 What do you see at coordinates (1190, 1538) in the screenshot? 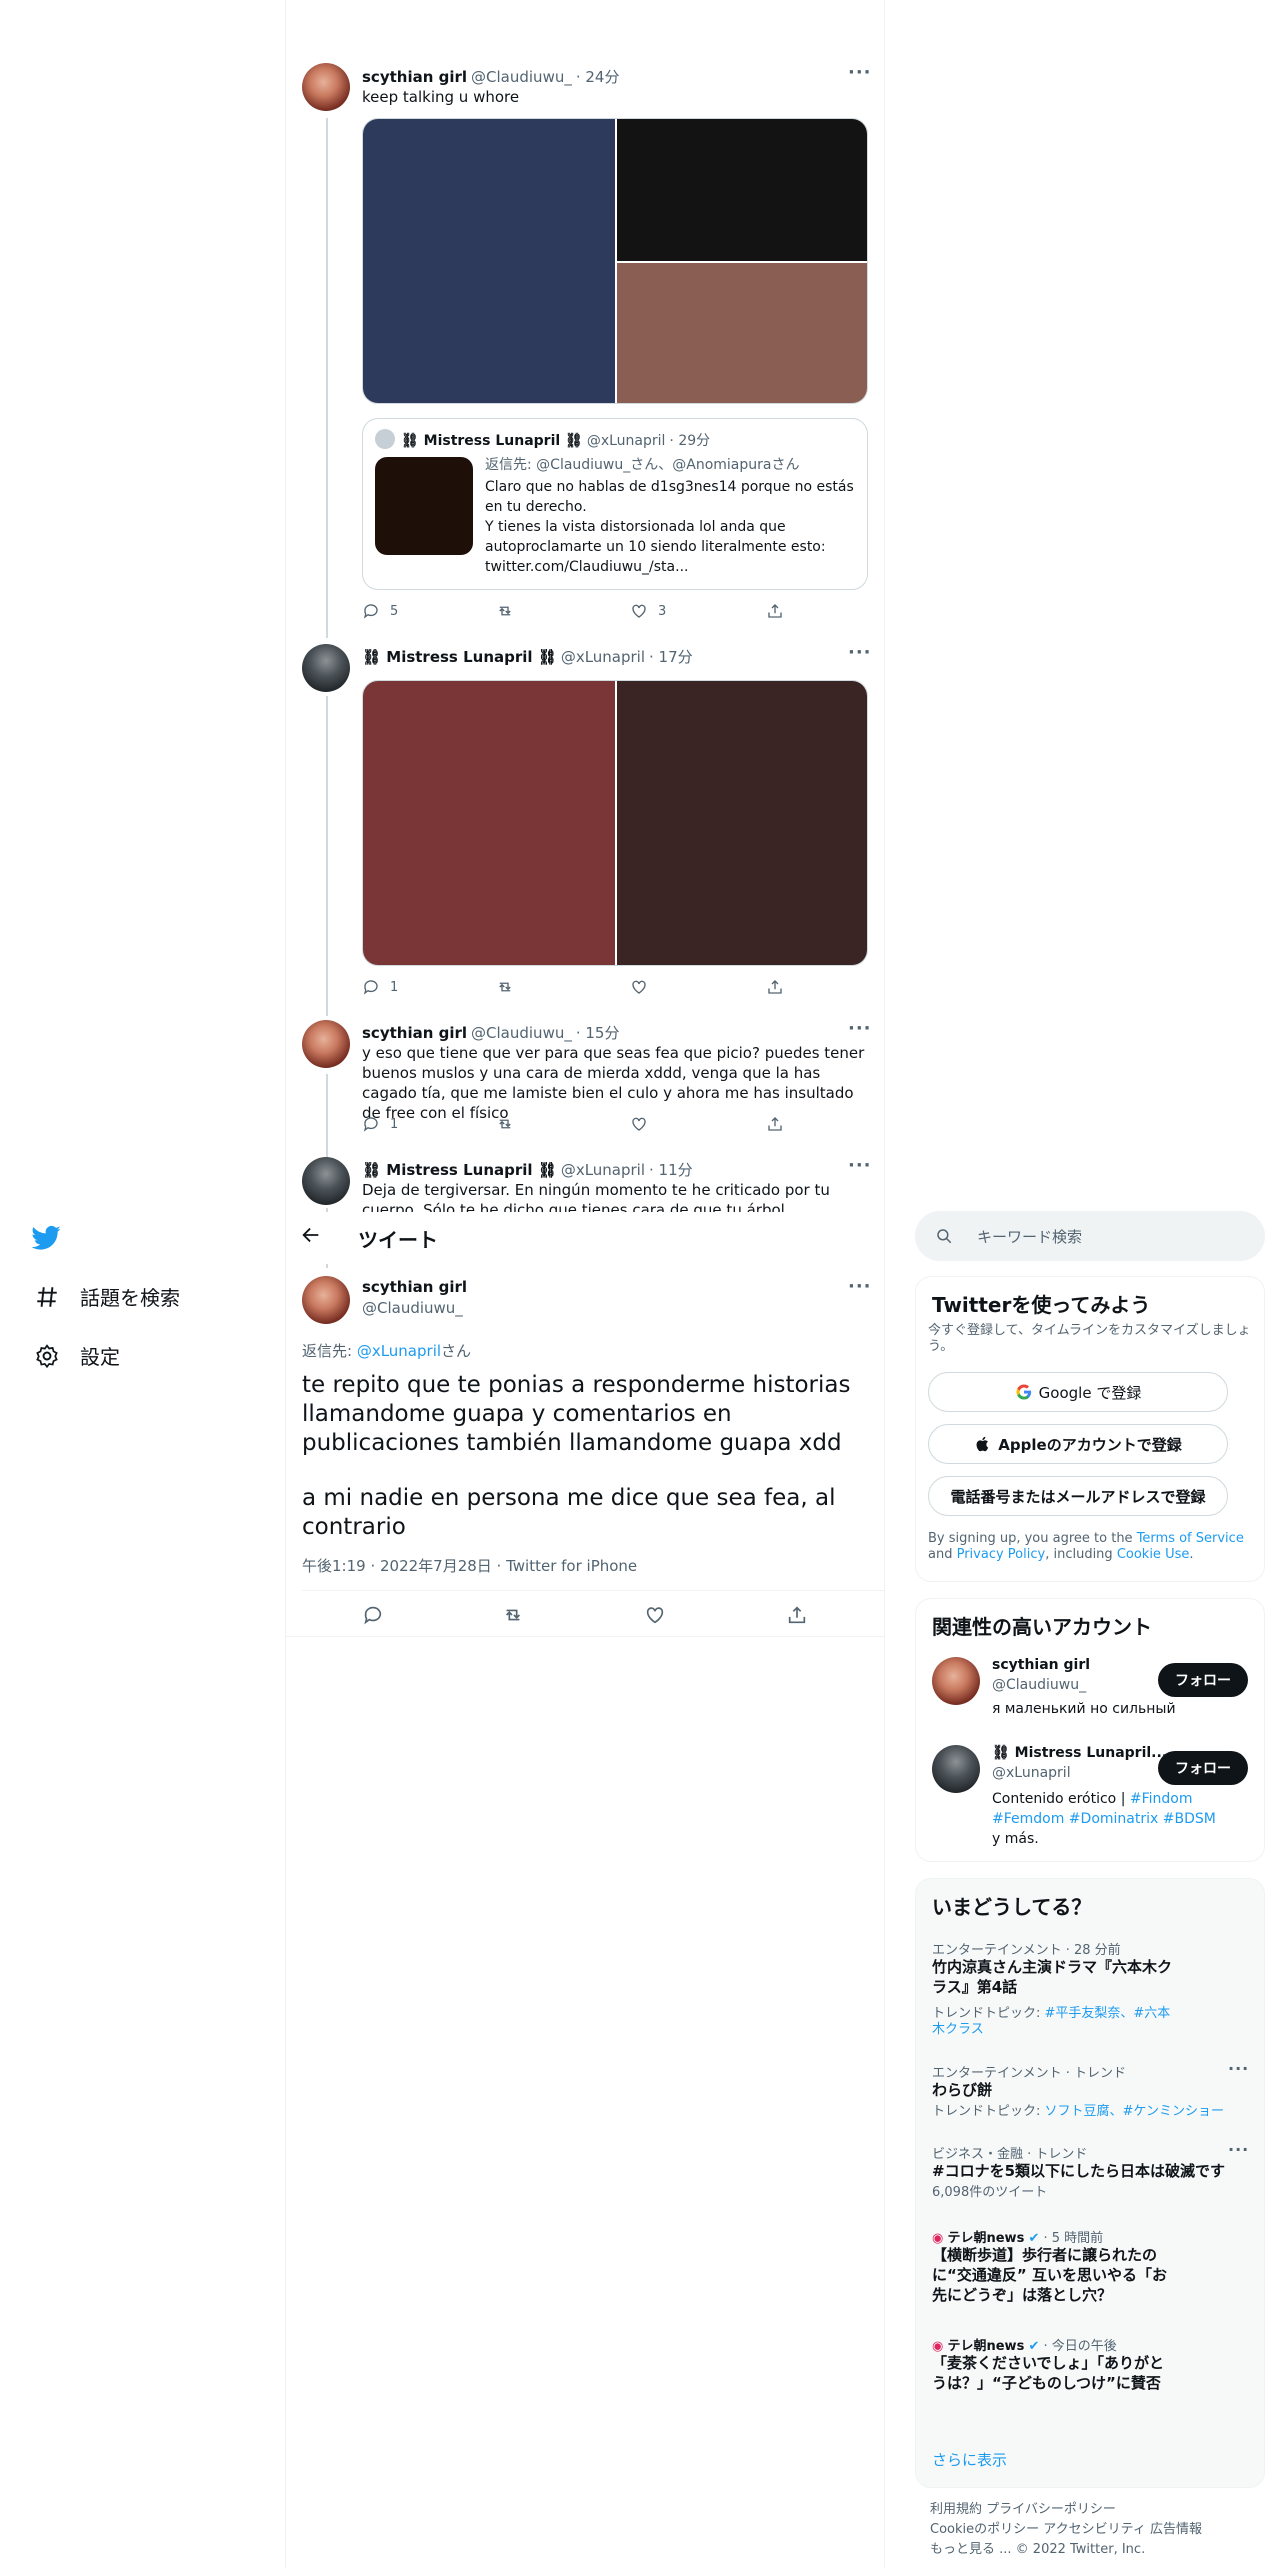
I see `terms-of-service-link: Terms of Service` at bounding box center [1190, 1538].